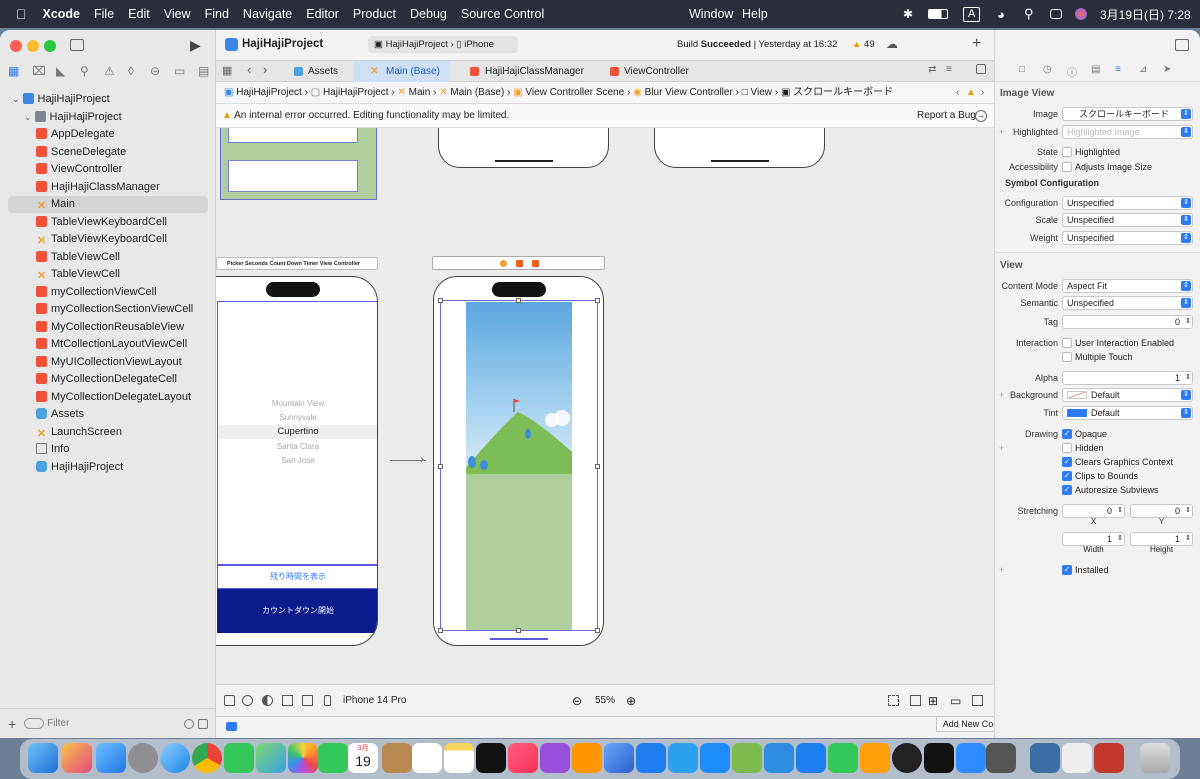 The height and width of the screenshot is (779, 1200). Describe the element at coordinates (363, 758) in the screenshot. I see `calendar-icon: 3月 19` at that location.